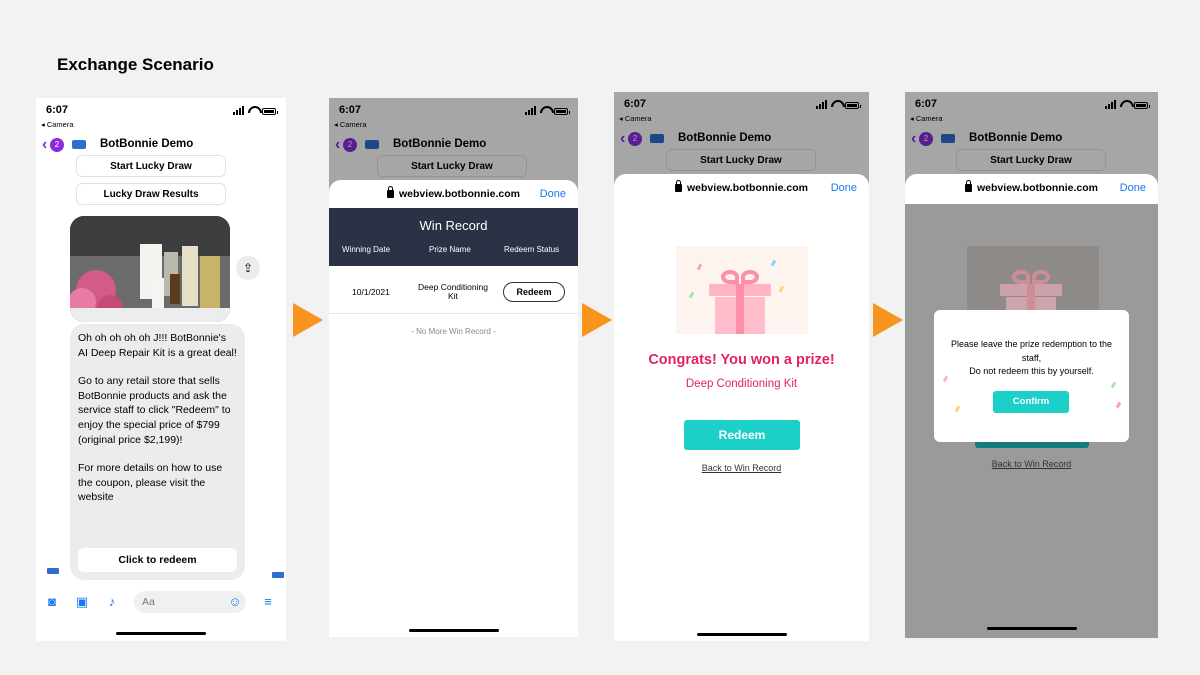 This screenshot has width=1200, height=675. What do you see at coordinates (1031, 371) in the screenshot?
I see `modal-message-line2: Do not redeem this by yourself.` at bounding box center [1031, 371].